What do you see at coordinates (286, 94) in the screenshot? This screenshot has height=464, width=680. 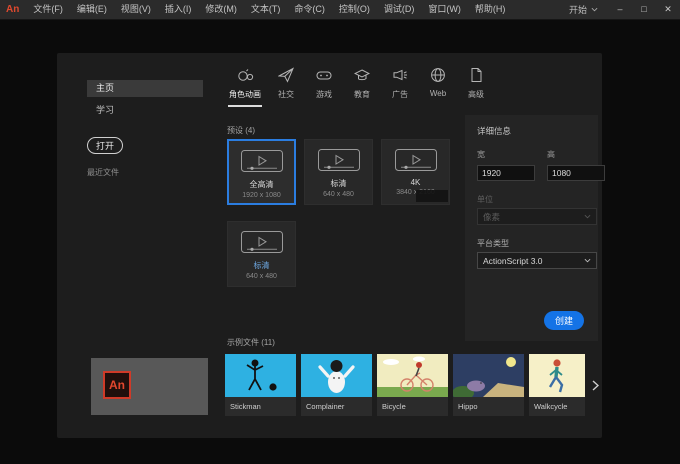 I see `tab-label: 社交` at bounding box center [286, 94].